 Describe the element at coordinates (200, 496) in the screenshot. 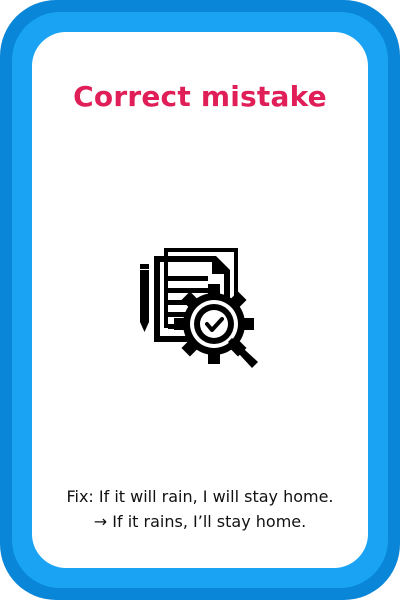

I see `caption-mistake: Fix: If it will rain, I will stay home.` at that location.